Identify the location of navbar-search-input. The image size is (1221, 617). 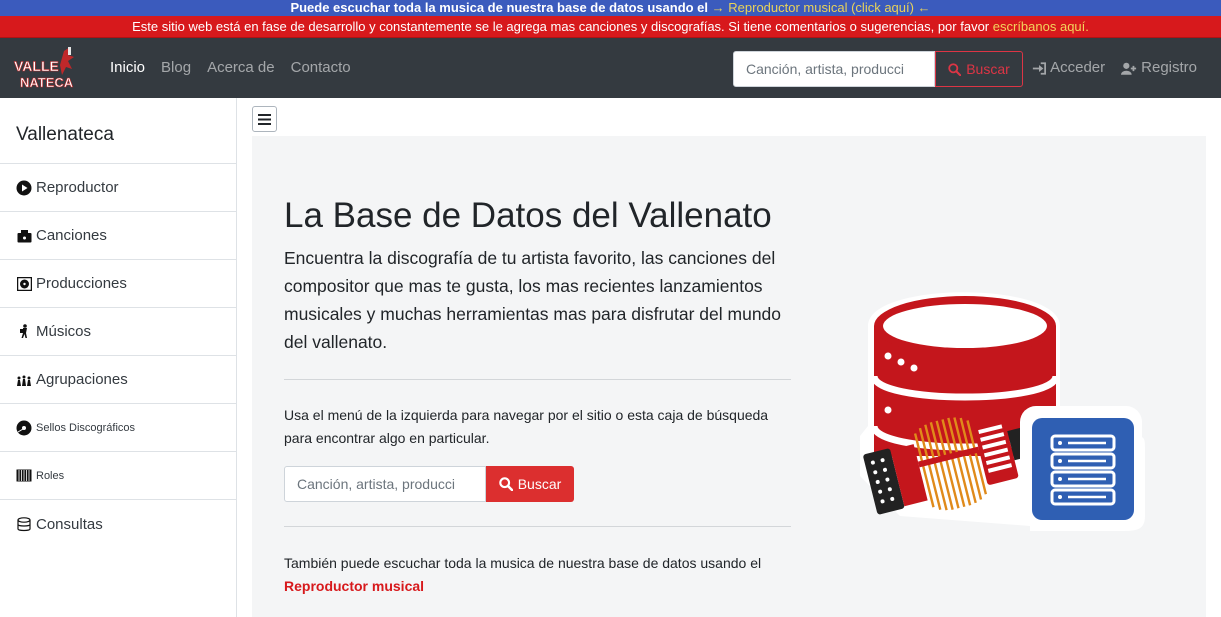
(834, 69).